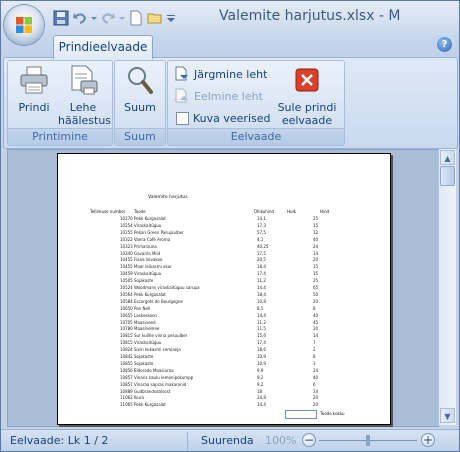 Image resolution: width=460 pixels, height=452 pixels. I want to click on checkbox-icon, so click(182, 118).